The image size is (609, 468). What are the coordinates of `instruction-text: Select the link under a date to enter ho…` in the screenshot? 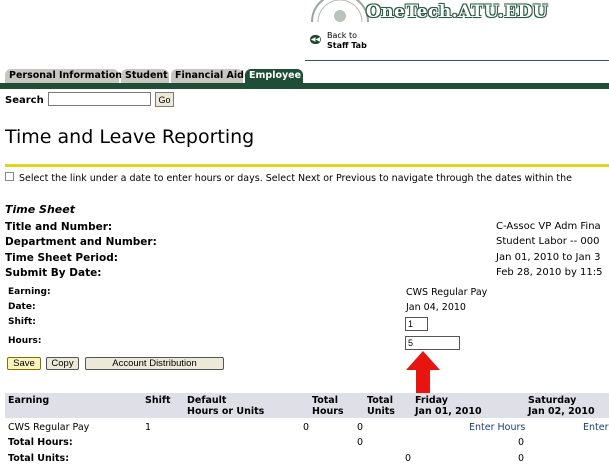 It's located at (295, 178).